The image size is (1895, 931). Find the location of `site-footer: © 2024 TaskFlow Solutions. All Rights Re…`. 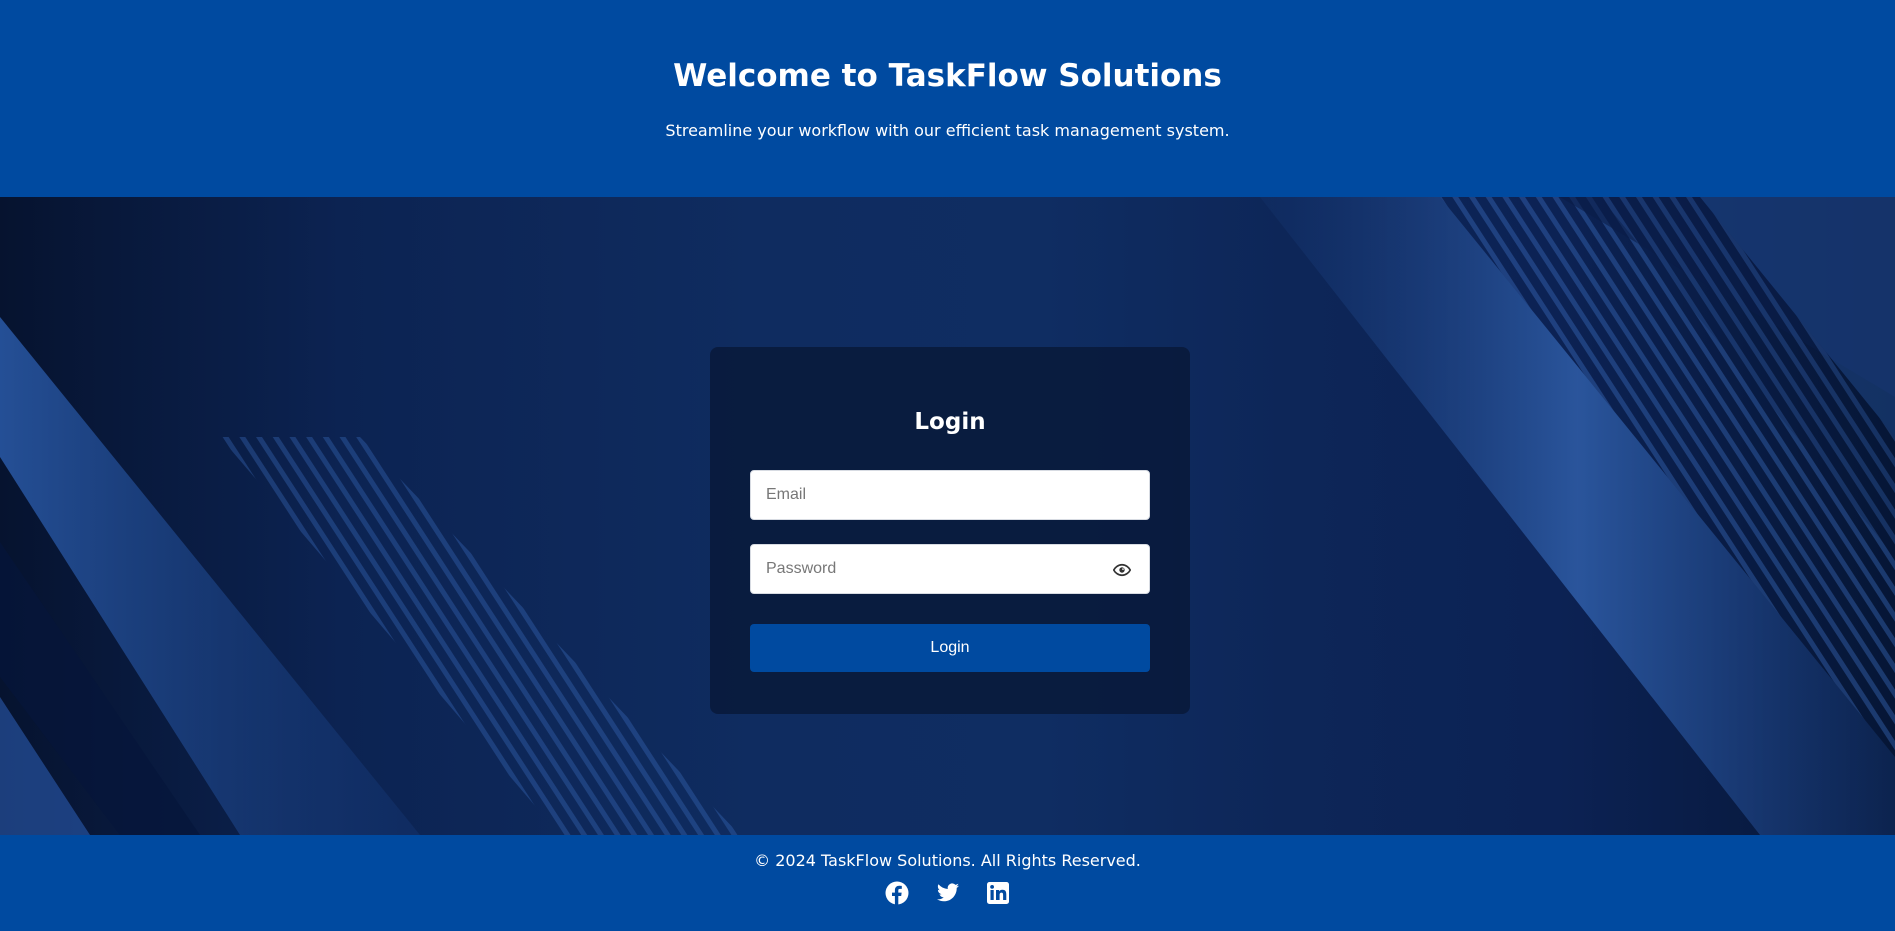

site-footer: © 2024 TaskFlow Solutions. All Rights Re… is located at coordinates (947, 883).